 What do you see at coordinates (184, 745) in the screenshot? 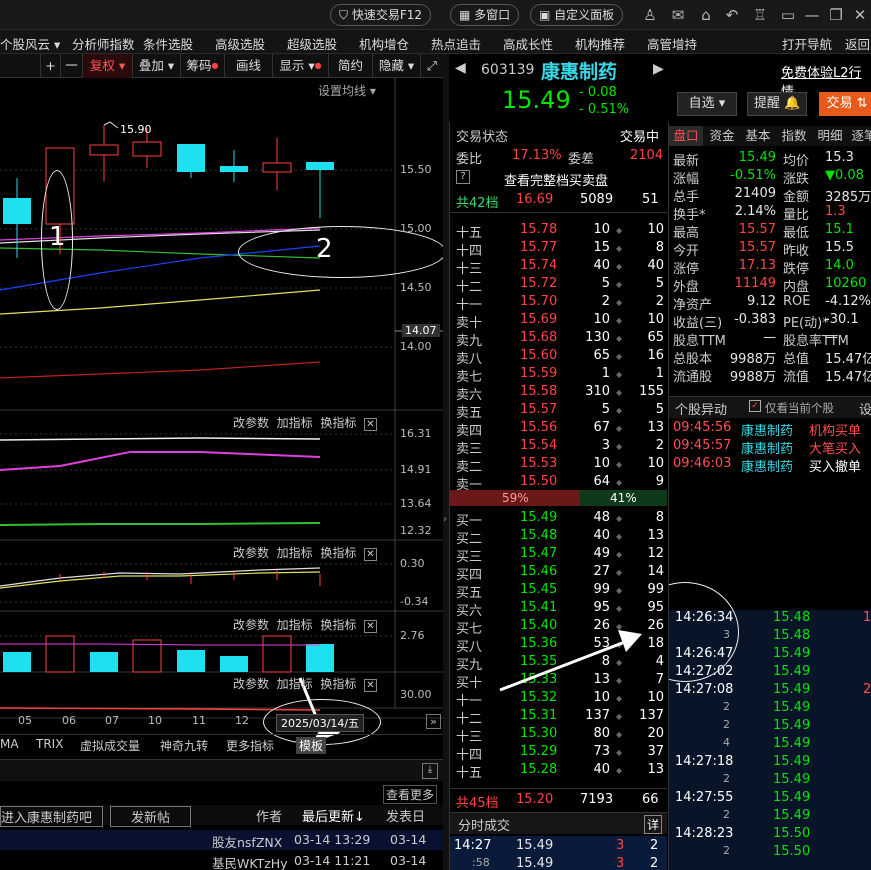
I see `tab-magic-nine: 神奇九转` at bounding box center [184, 745].